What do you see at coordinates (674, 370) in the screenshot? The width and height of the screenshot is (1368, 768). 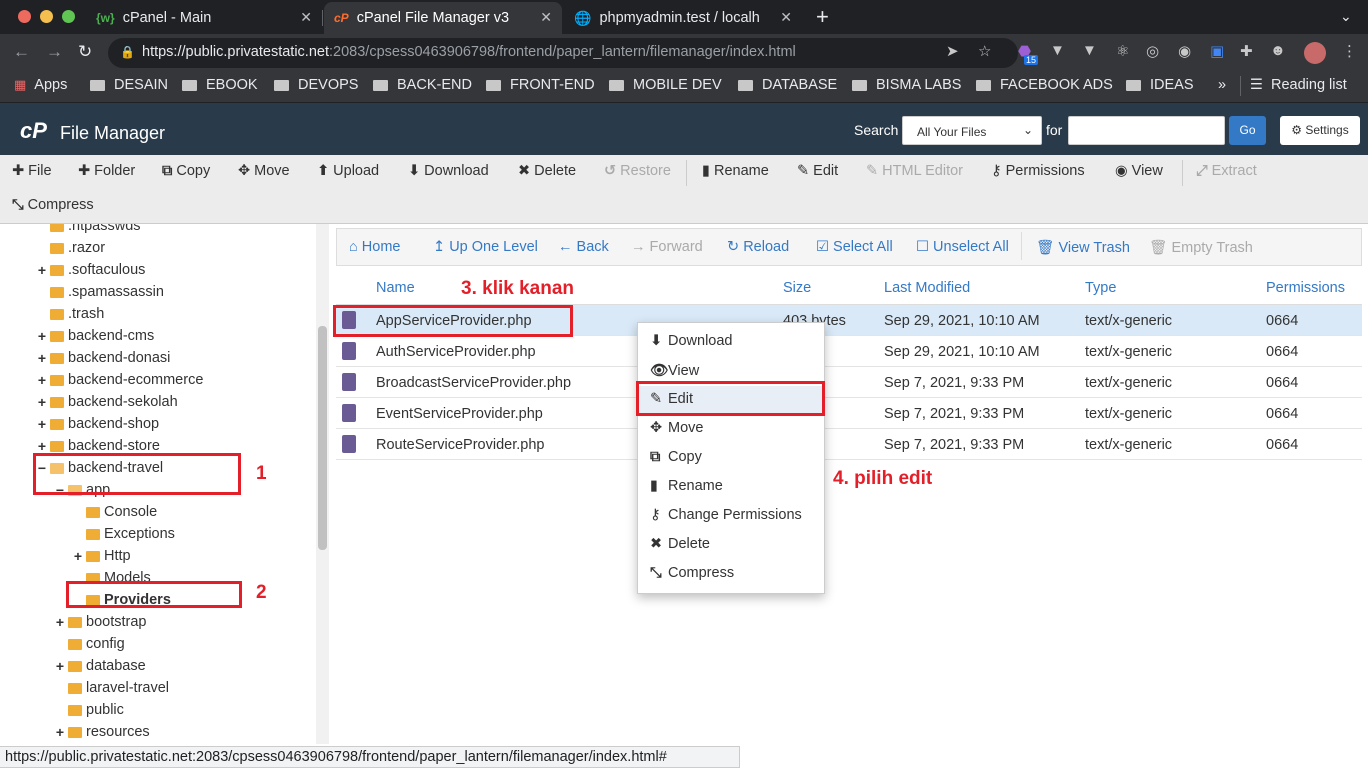 I see `context-menu-item-view: 👁View` at bounding box center [674, 370].